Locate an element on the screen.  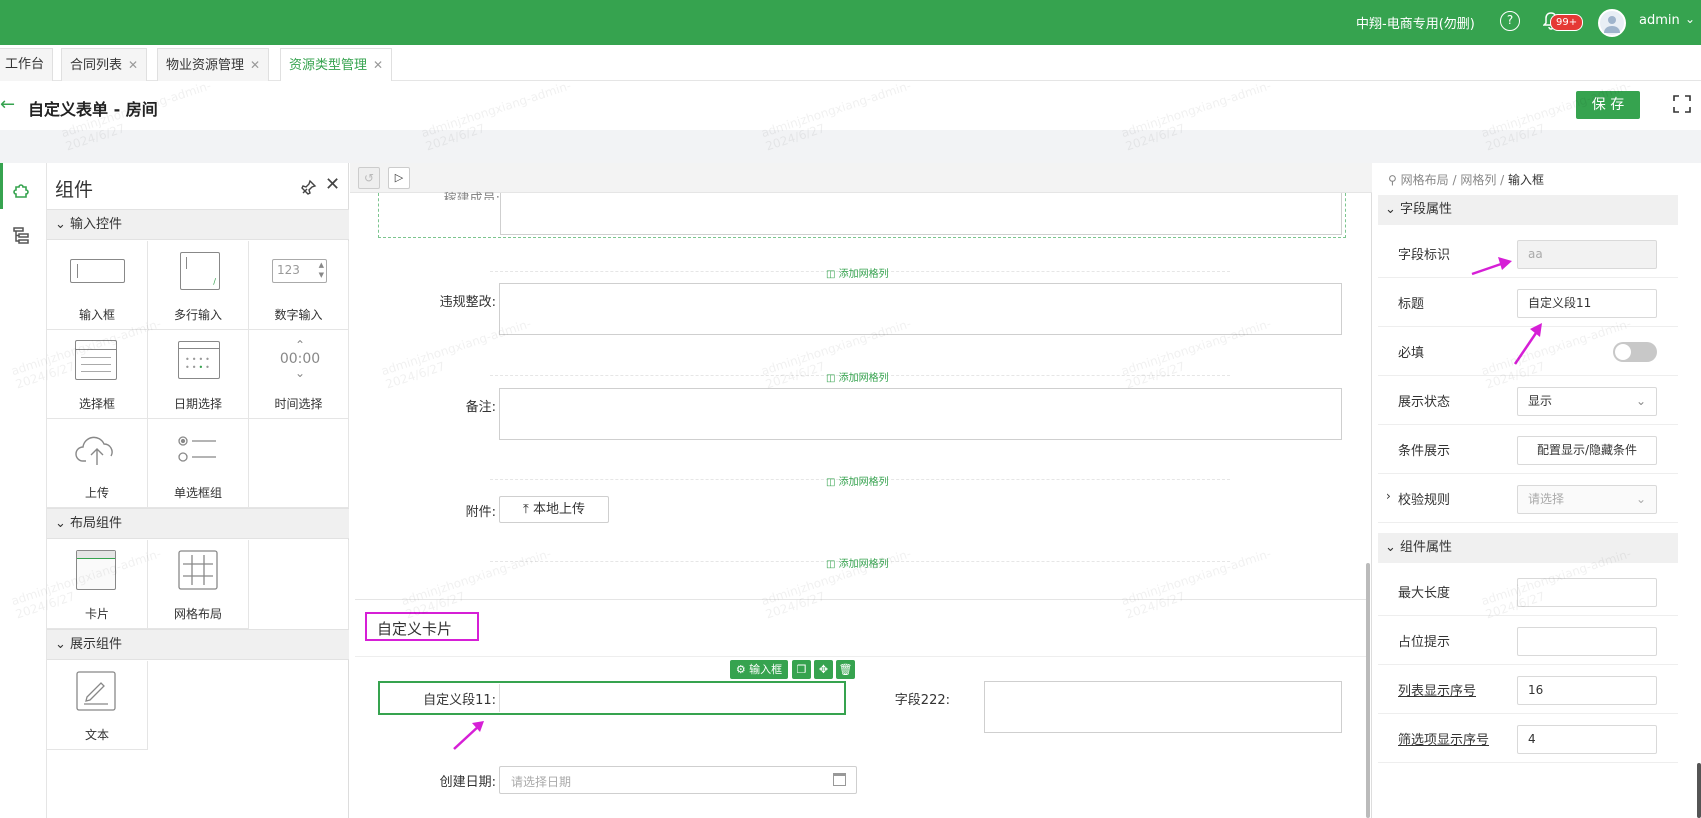
breadcrumb-item: 网格列 is located at coordinates (1478, 180).